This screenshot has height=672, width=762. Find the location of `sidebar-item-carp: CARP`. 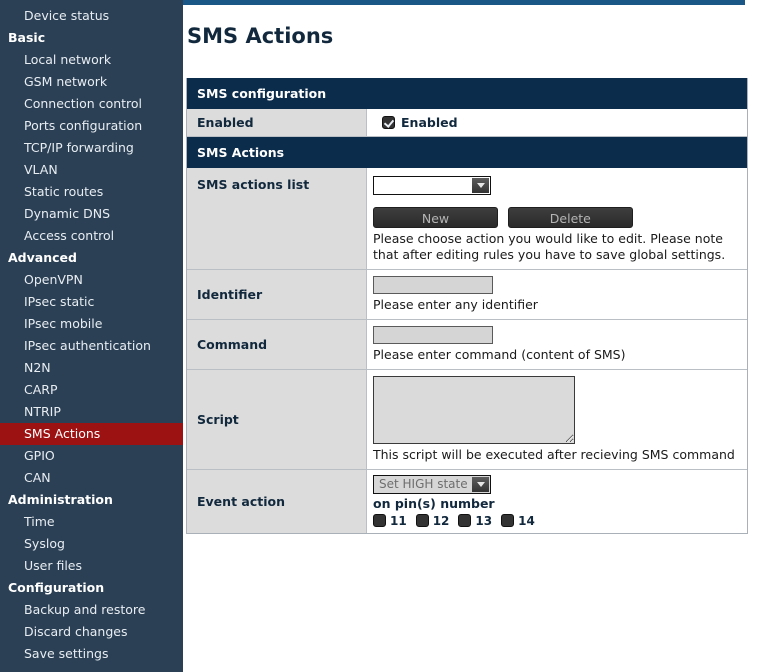

sidebar-item-carp: CARP is located at coordinates (91, 390).